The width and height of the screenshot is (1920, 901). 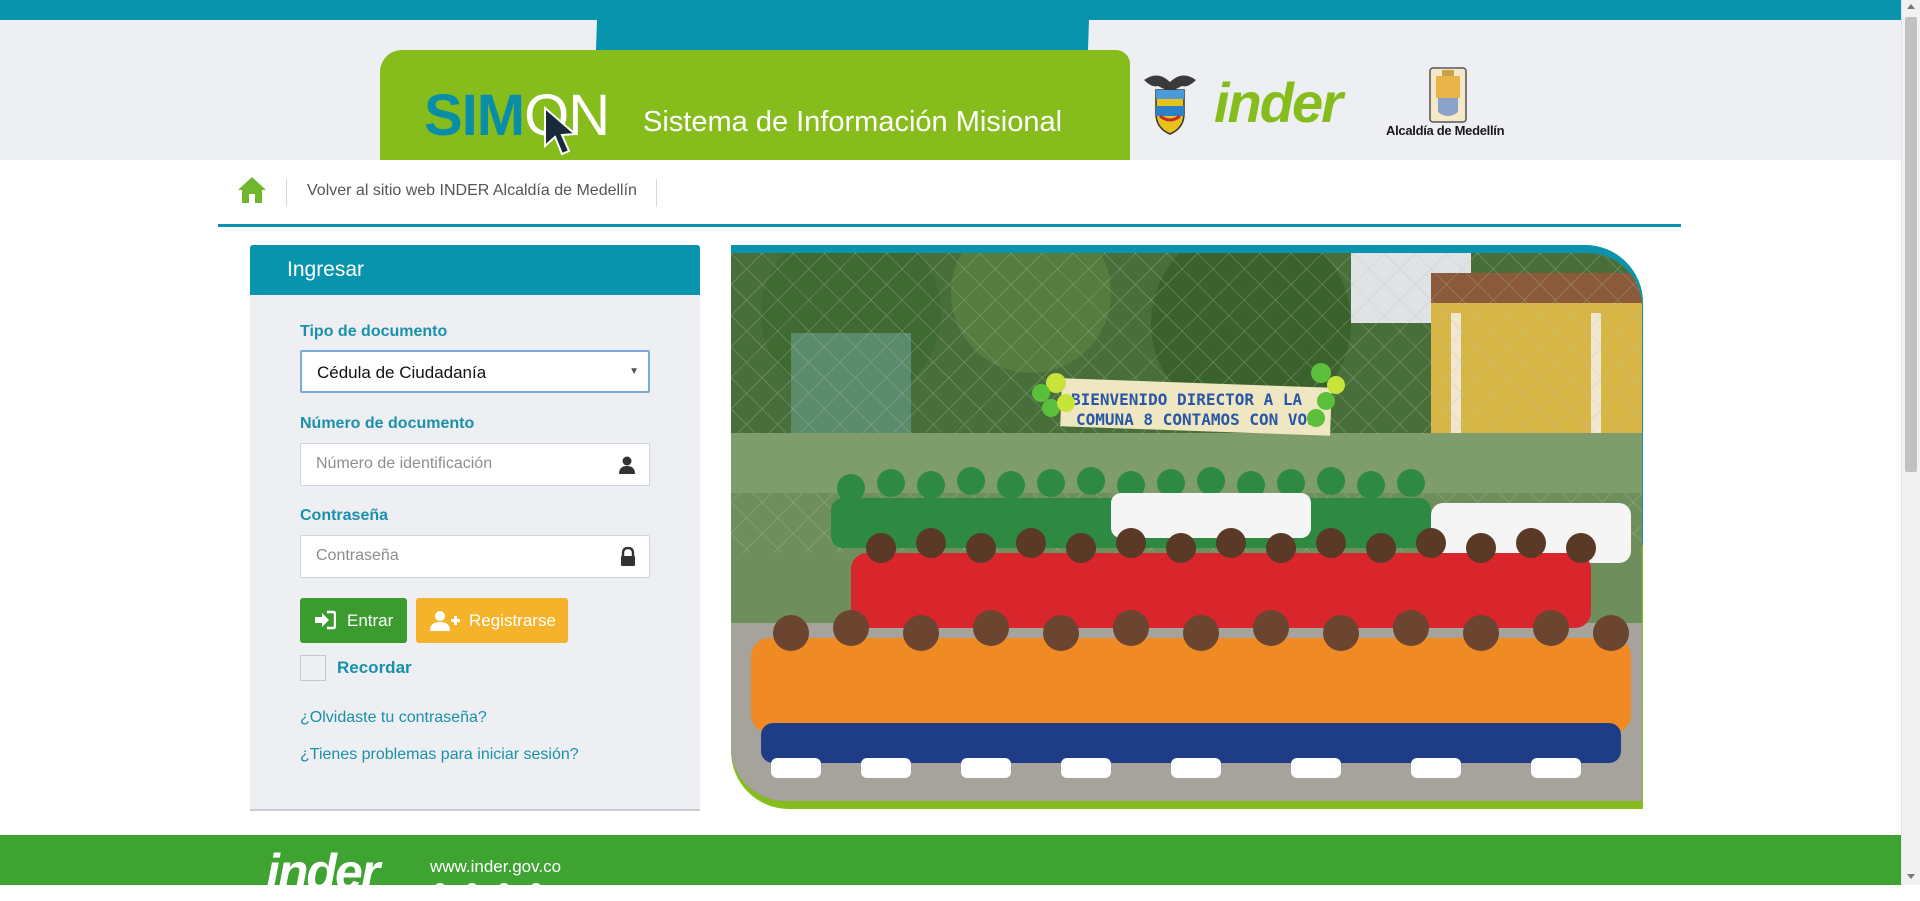 What do you see at coordinates (1448, 95) in the screenshot?
I see `alcaldia-coat-of-arms-icon` at bounding box center [1448, 95].